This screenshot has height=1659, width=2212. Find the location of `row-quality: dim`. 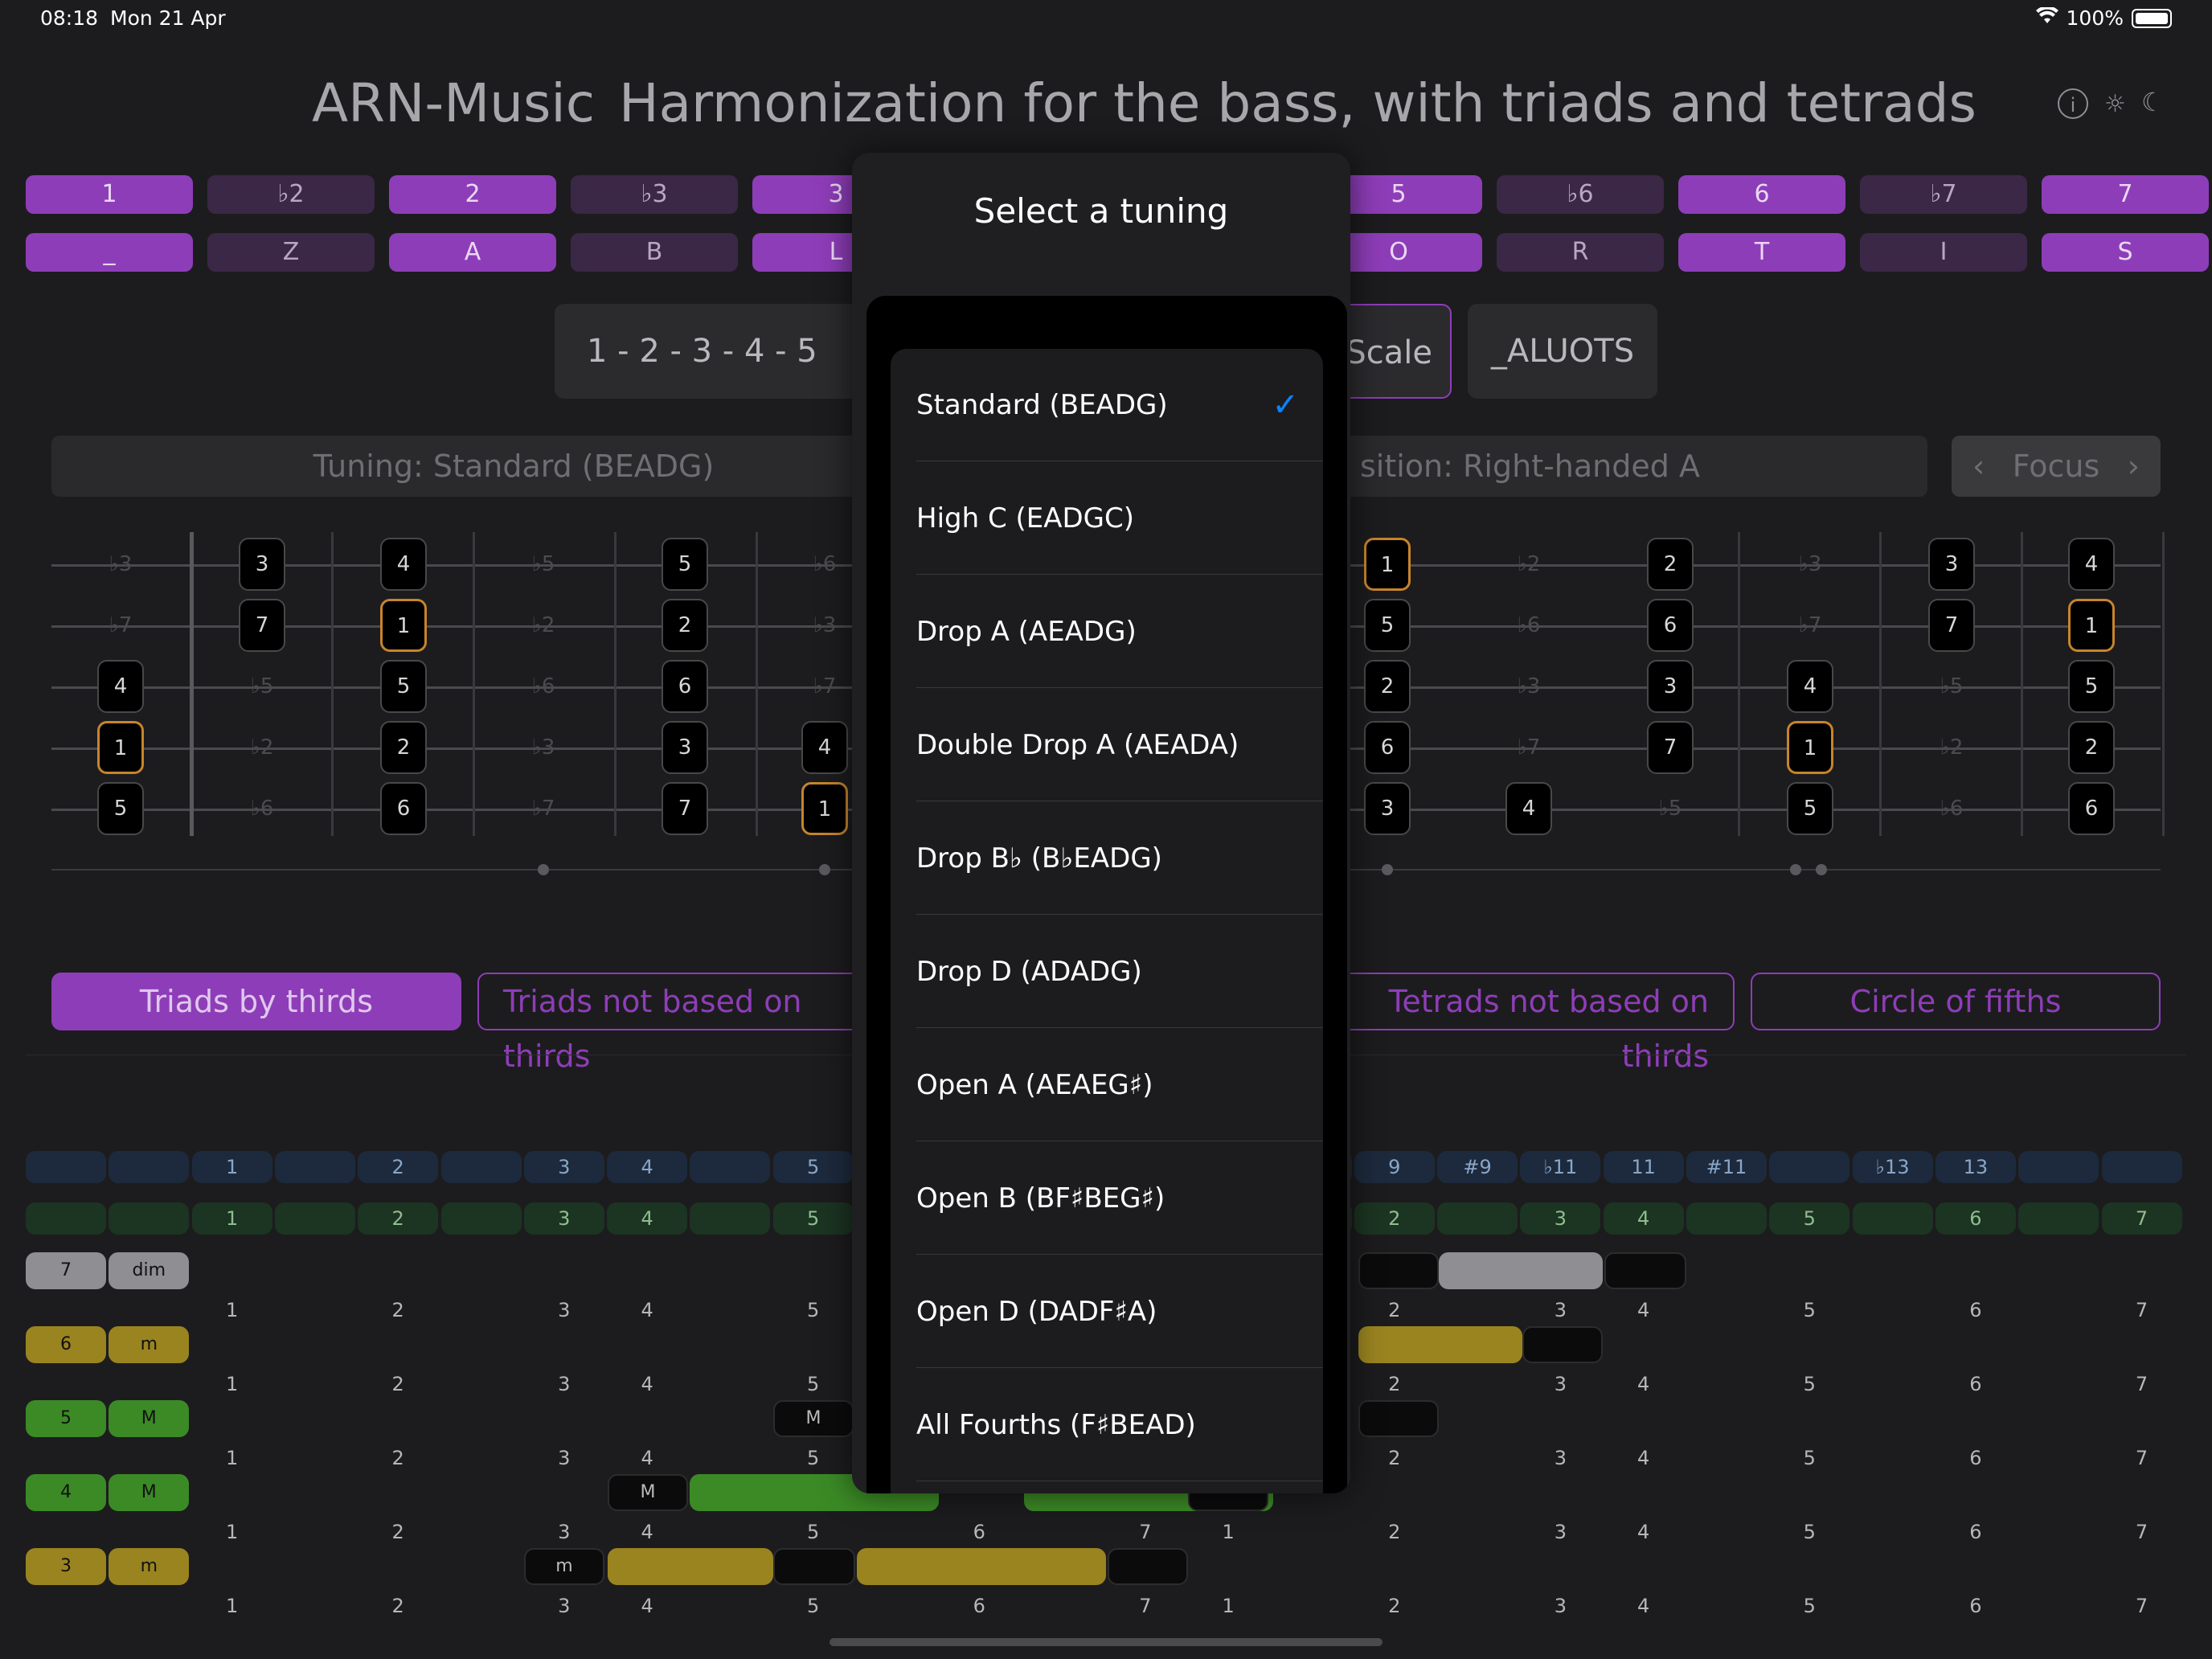

row-quality: dim is located at coordinates (149, 1270).